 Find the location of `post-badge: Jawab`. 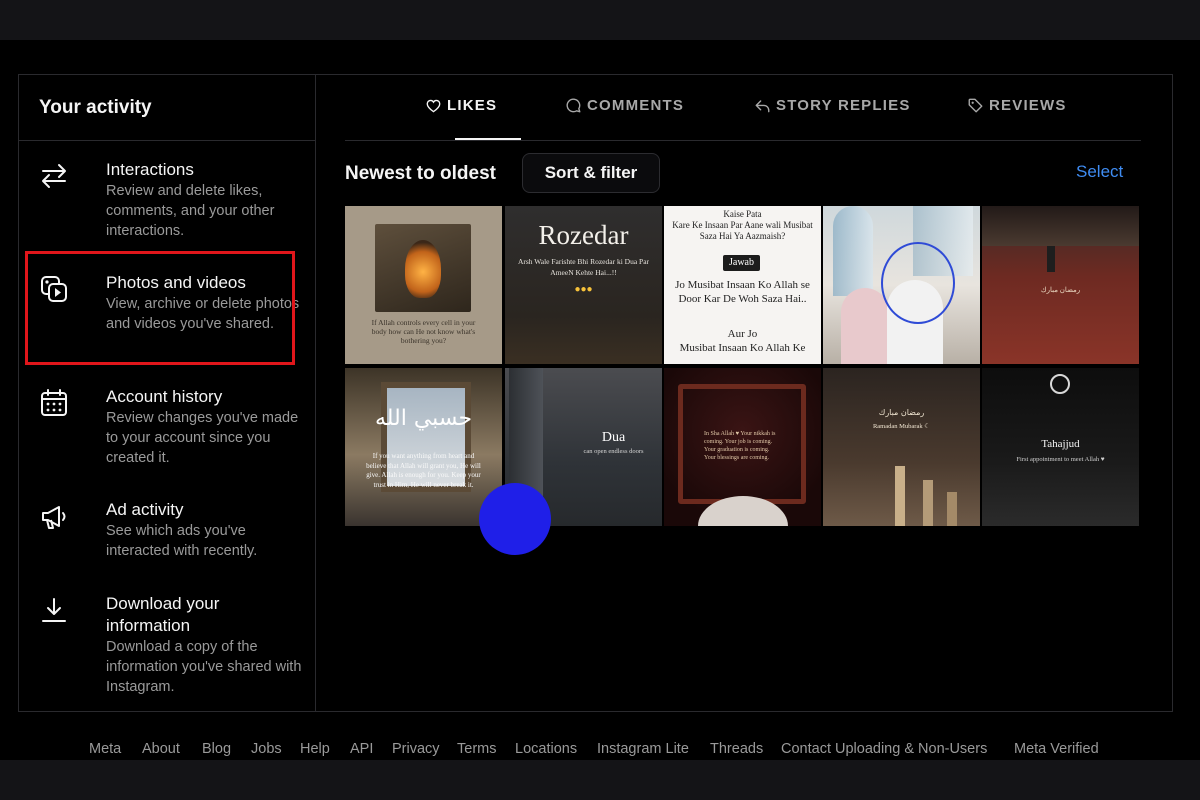

post-badge: Jawab is located at coordinates (741, 263).